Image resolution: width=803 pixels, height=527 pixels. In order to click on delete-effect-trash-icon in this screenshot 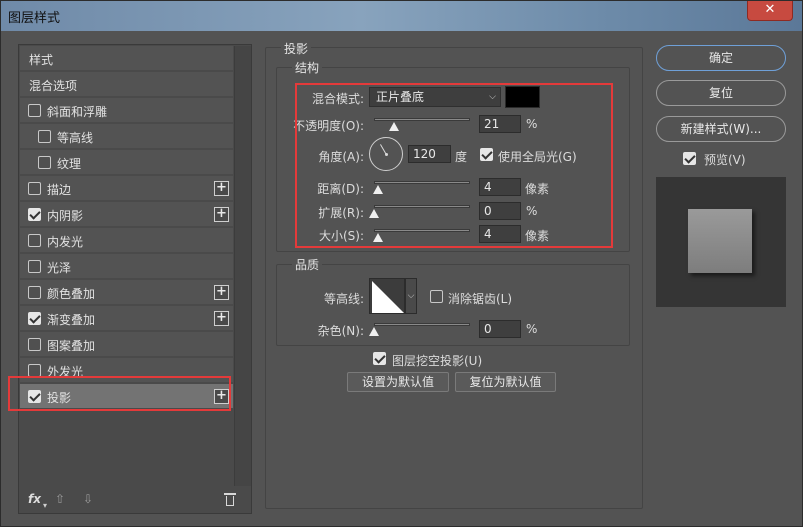, I will do `click(230, 499)`.